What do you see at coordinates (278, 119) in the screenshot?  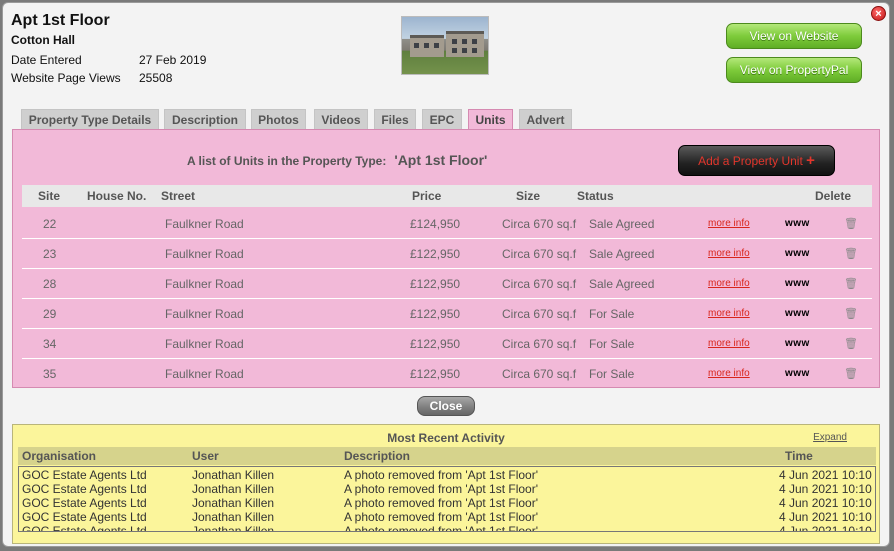 I see `tab-photos: Photos` at bounding box center [278, 119].